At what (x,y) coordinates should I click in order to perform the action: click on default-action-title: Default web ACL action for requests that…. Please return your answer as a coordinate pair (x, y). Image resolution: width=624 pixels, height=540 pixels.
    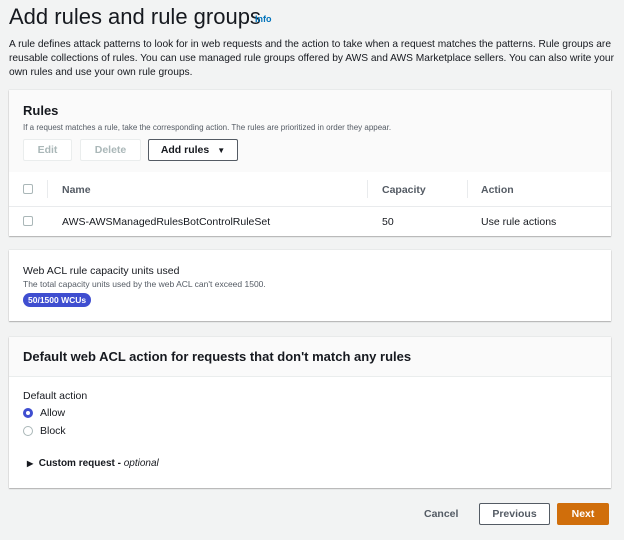
    Looking at the image, I should click on (217, 356).